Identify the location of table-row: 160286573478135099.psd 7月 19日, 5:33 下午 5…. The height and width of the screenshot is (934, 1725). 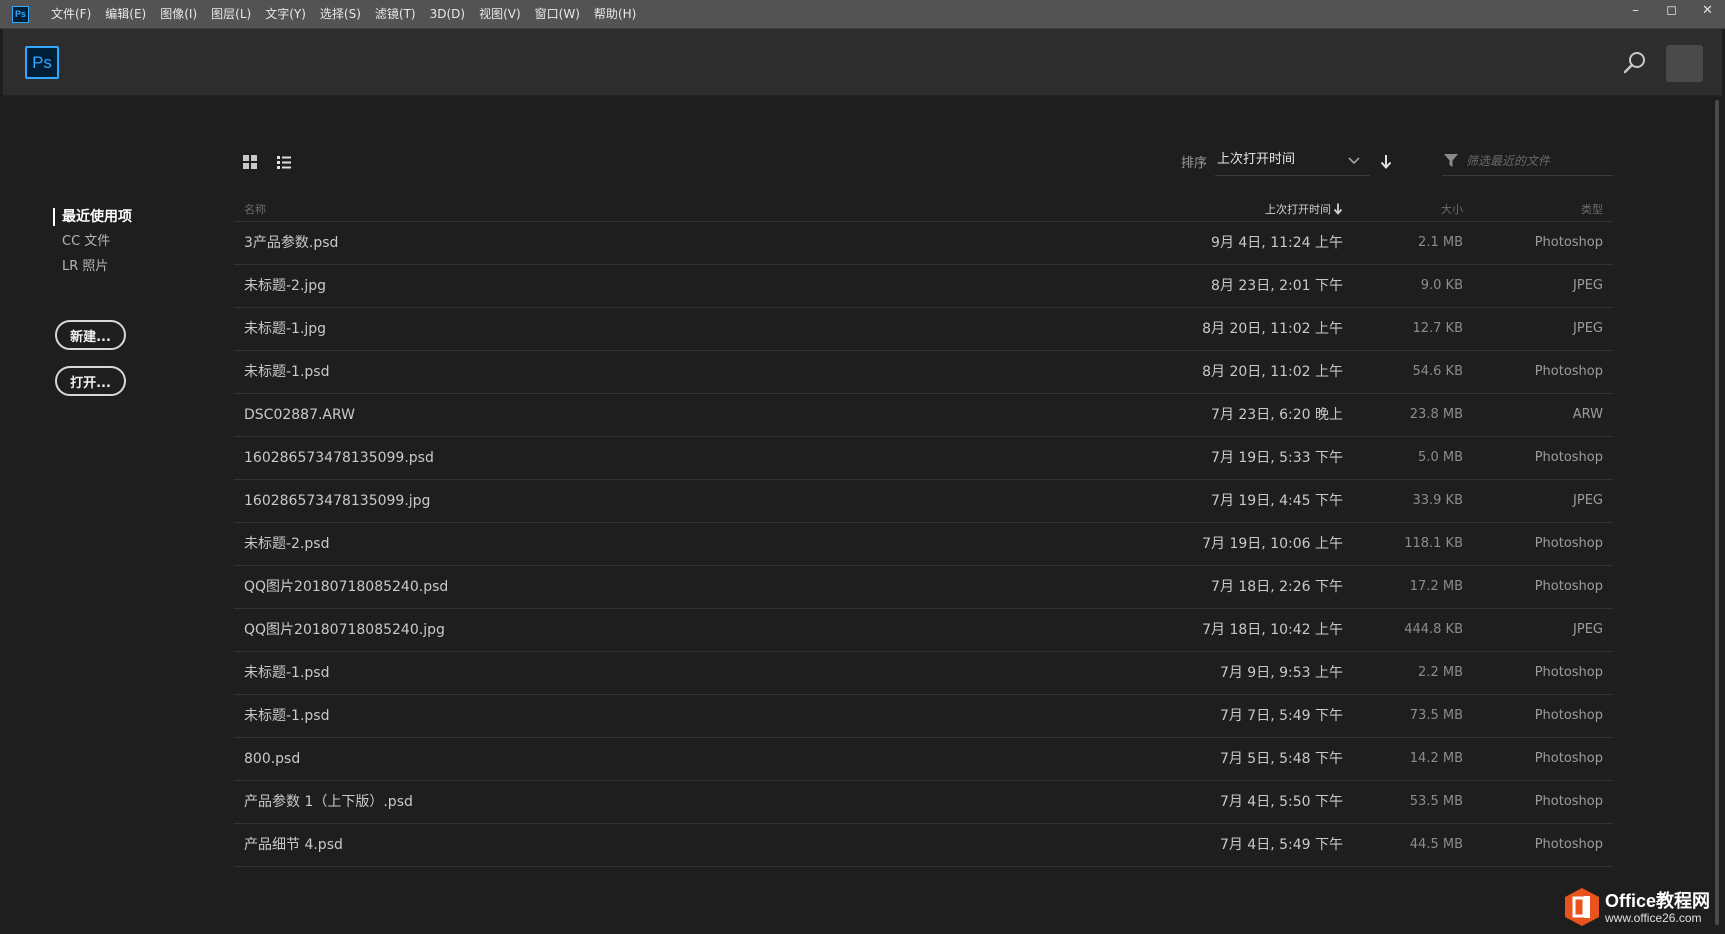
(923, 458).